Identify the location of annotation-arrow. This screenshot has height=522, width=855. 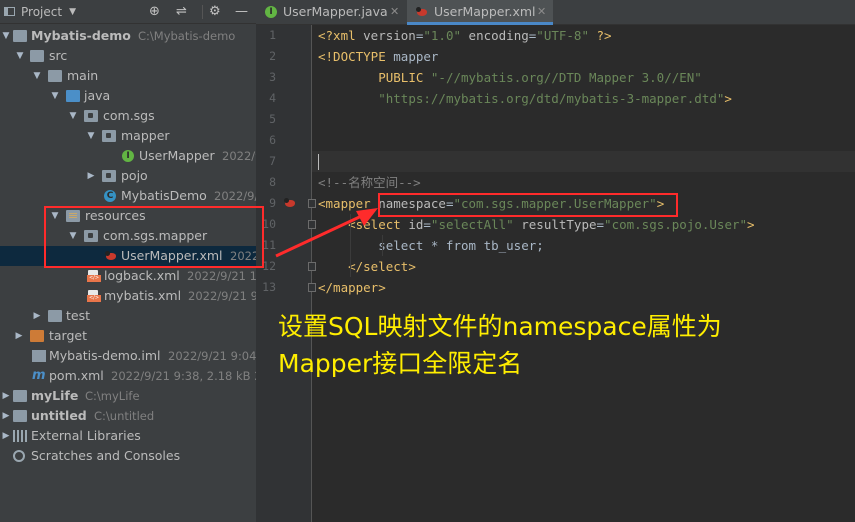
(326, 233).